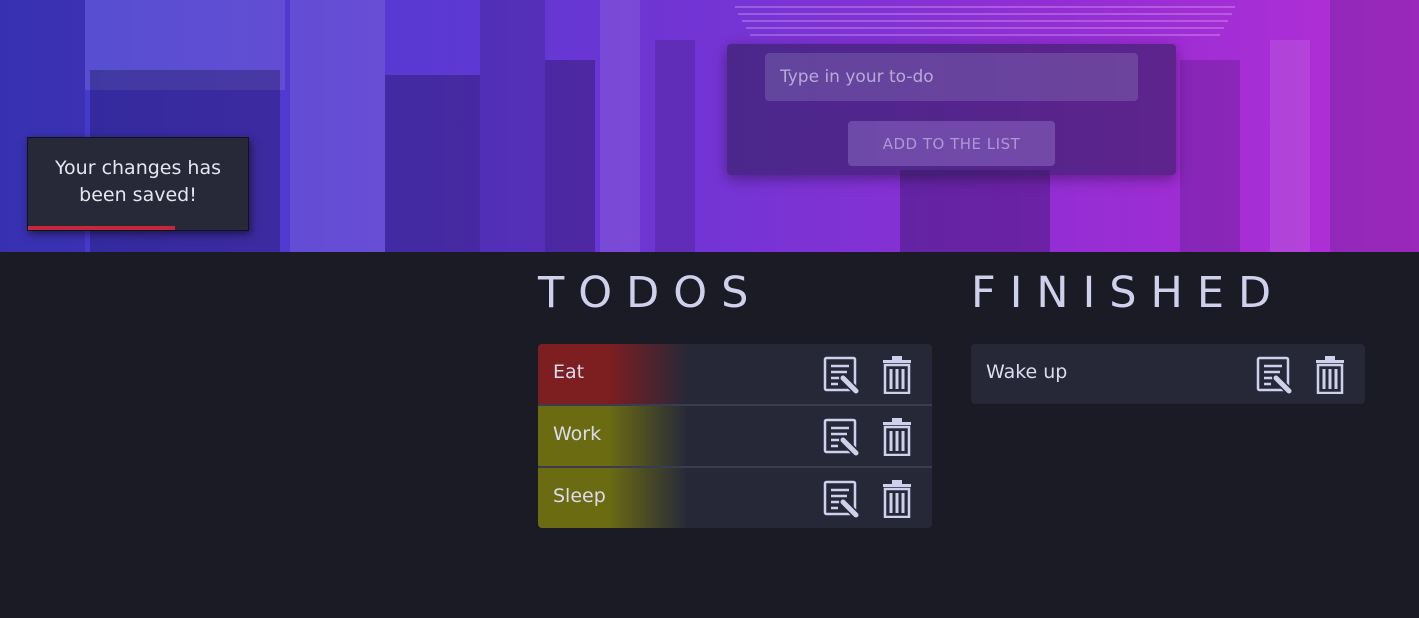 The image size is (1419, 618). What do you see at coordinates (735, 498) in the screenshot?
I see `todo-item: Sleep` at bounding box center [735, 498].